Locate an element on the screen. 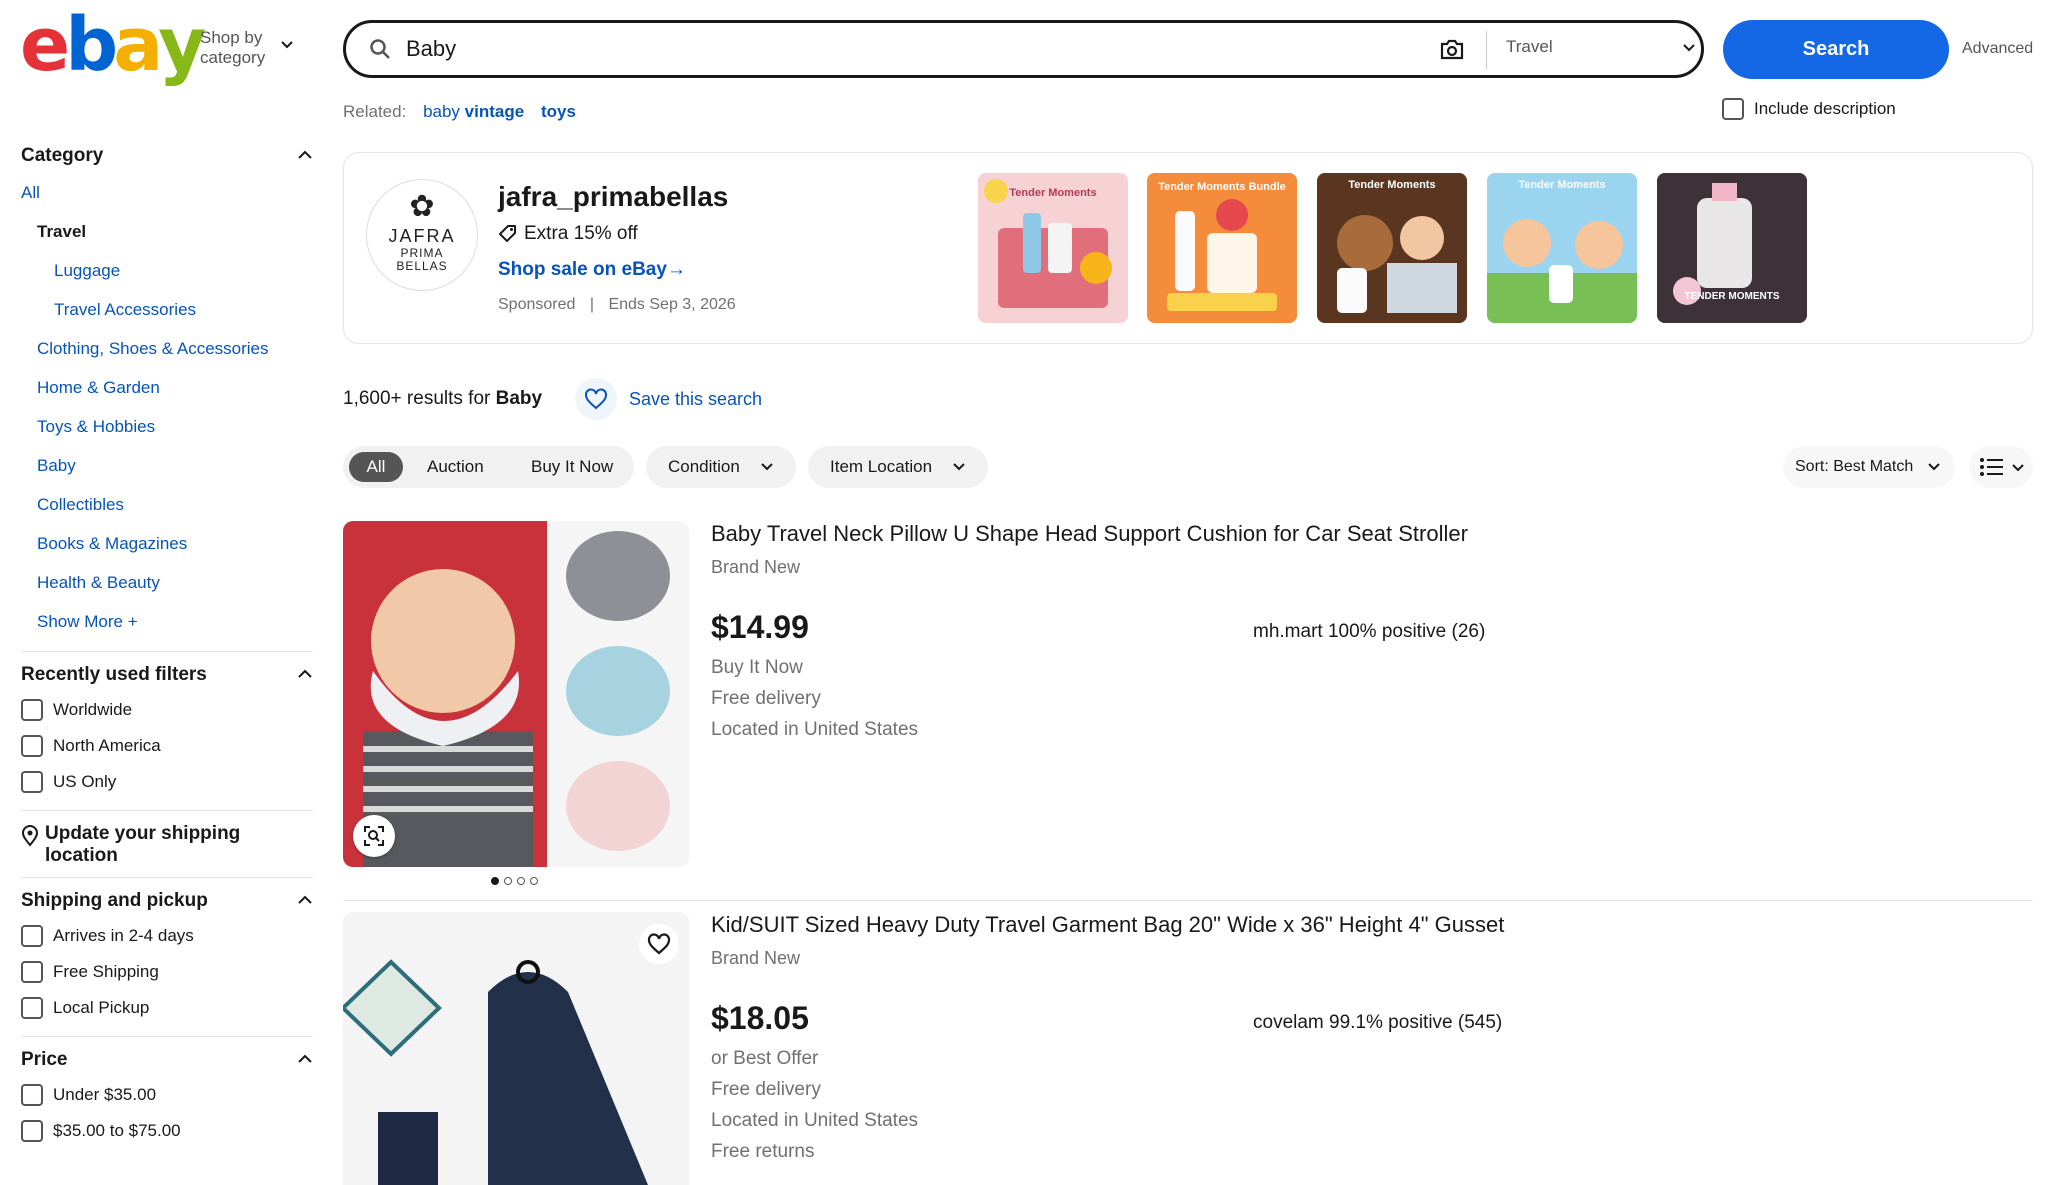 The image size is (2059, 1185). ends-date: Ends Sep 3, 2026 is located at coordinates (672, 304).